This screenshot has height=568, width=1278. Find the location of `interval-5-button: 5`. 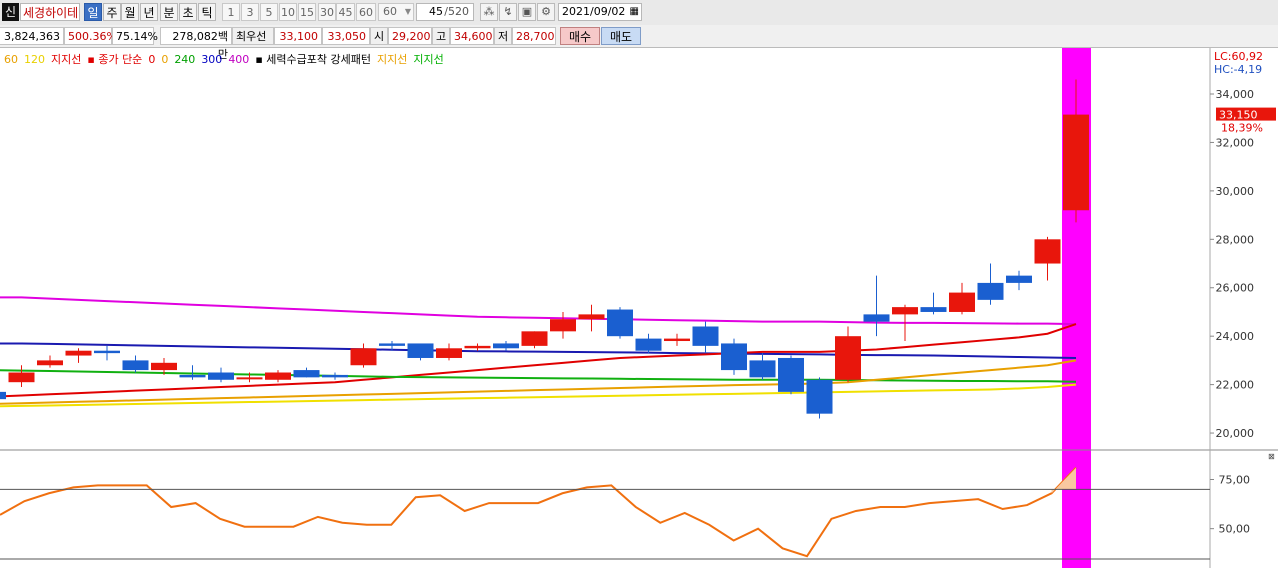

interval-5-button: 5 is located at coordinates (269, 12).